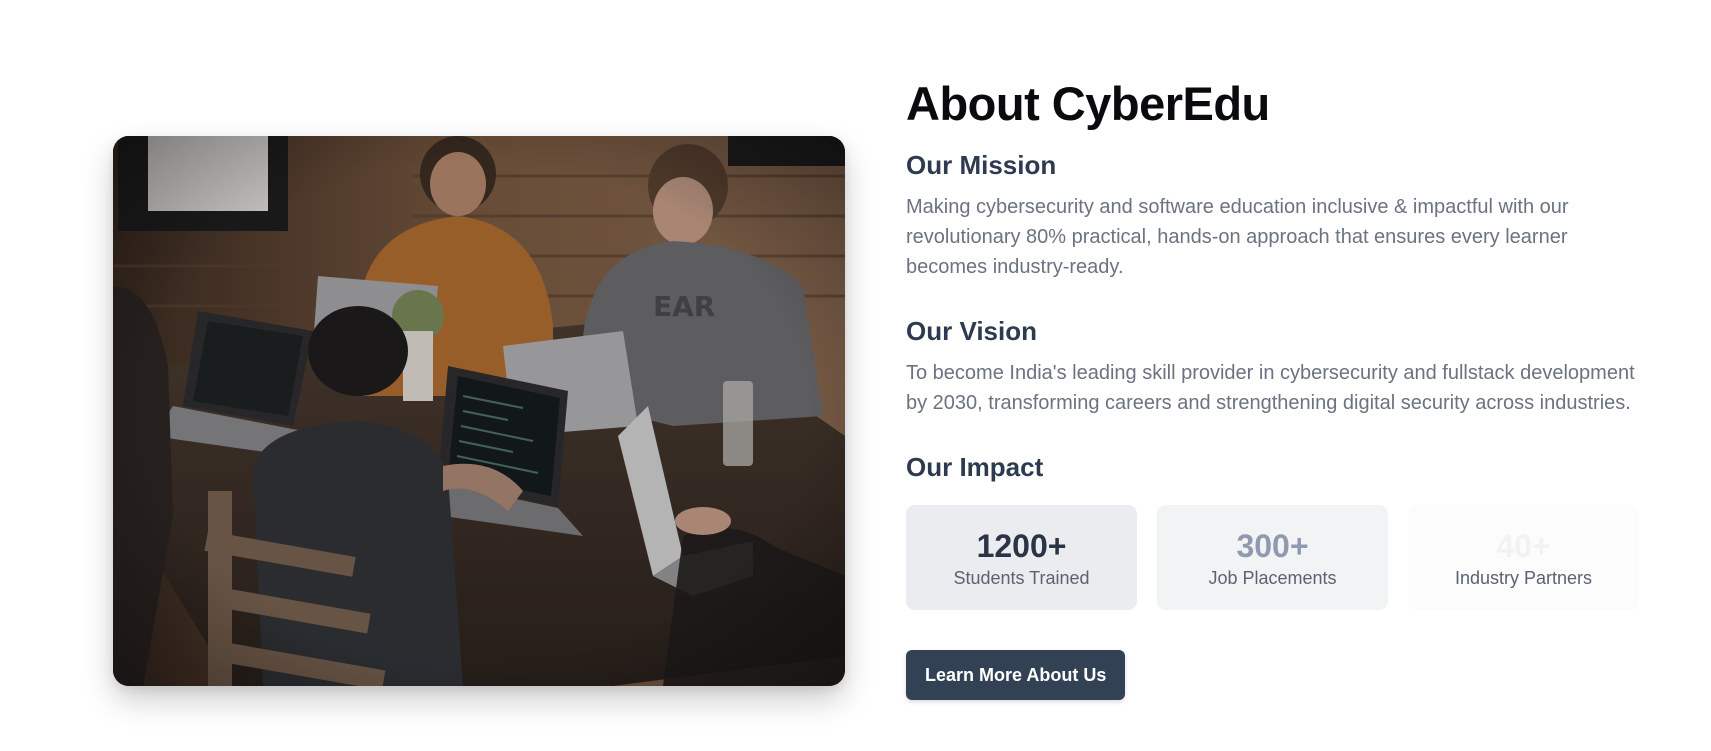 Image resolution: width=1711 pixels, height=751 pixels. I want to click on stat-label: Job Placements, so click(1272, 577).